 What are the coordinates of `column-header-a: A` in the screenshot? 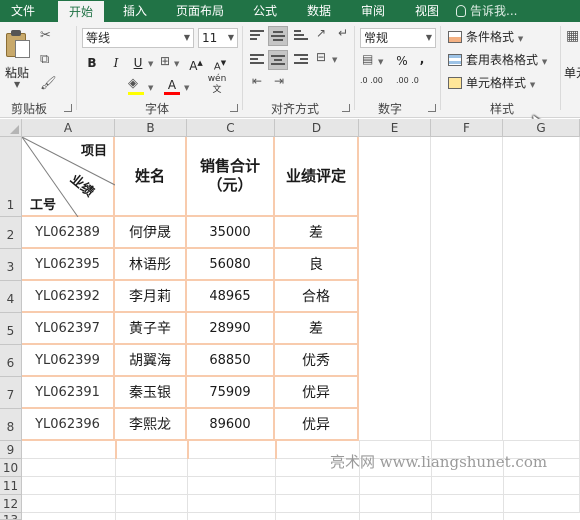 It's located at (68, 128).